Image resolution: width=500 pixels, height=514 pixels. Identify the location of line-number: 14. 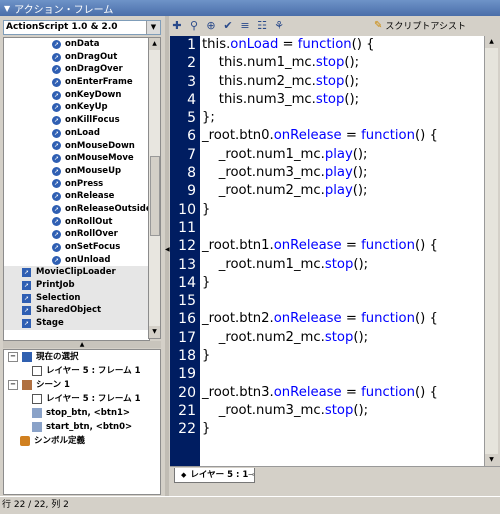
(187, 282).